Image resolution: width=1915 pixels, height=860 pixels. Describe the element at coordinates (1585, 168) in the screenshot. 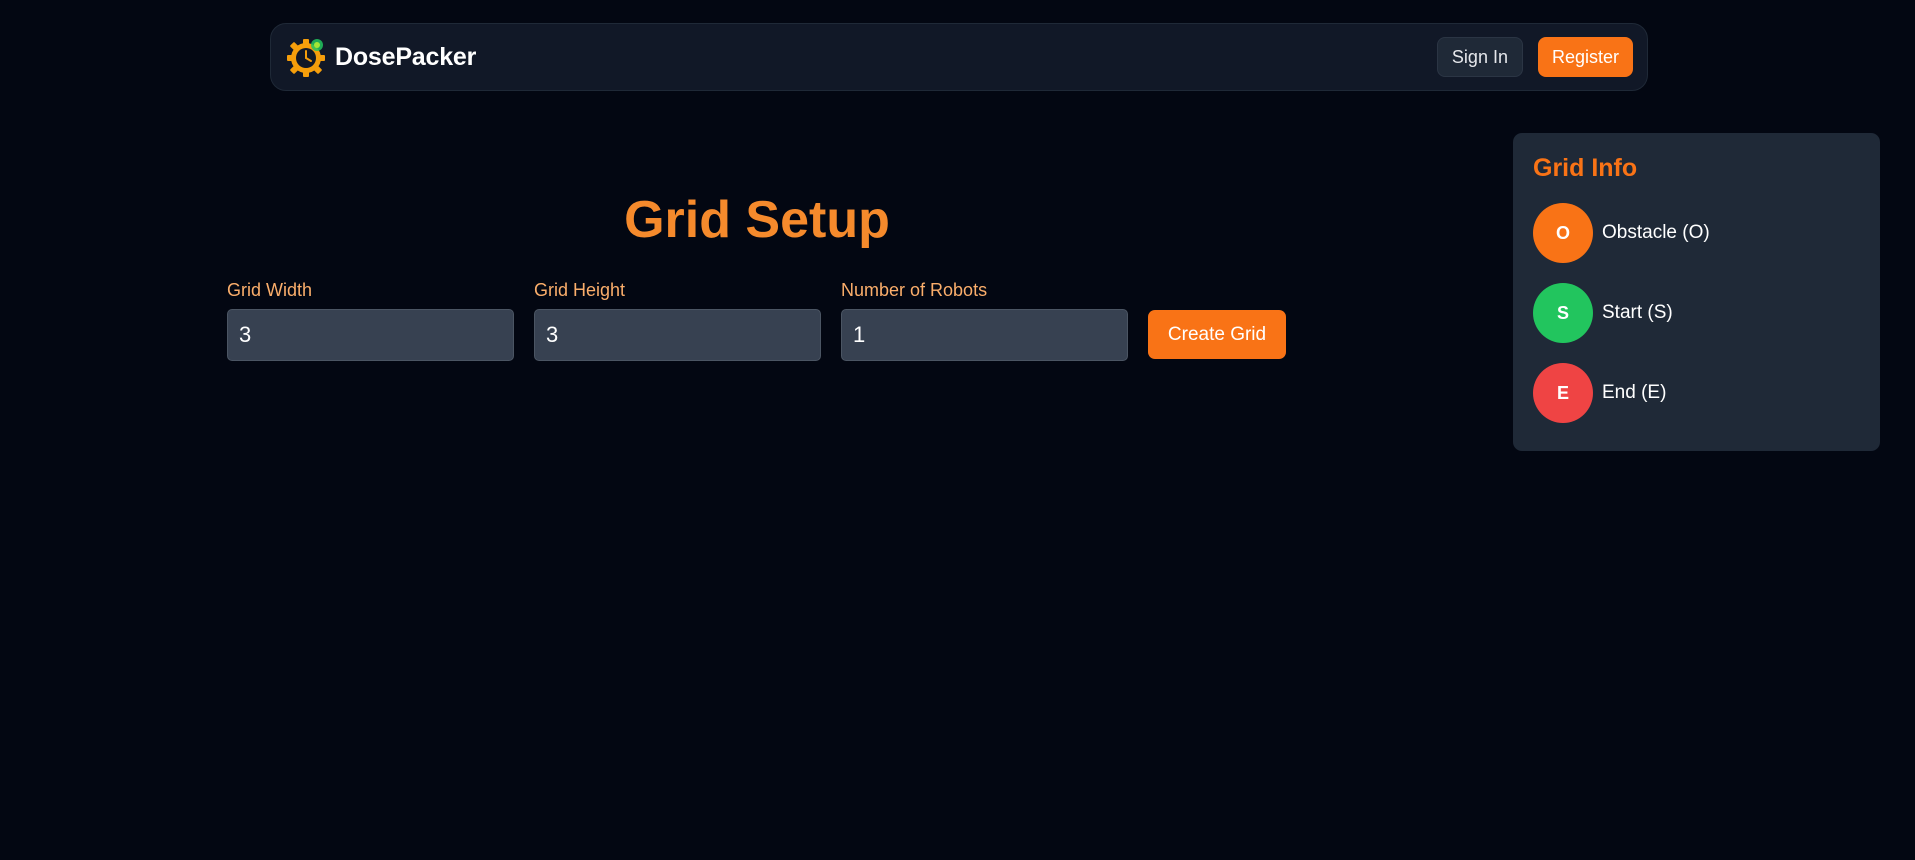

I see `grid-info-title: Grid Info` at that location.